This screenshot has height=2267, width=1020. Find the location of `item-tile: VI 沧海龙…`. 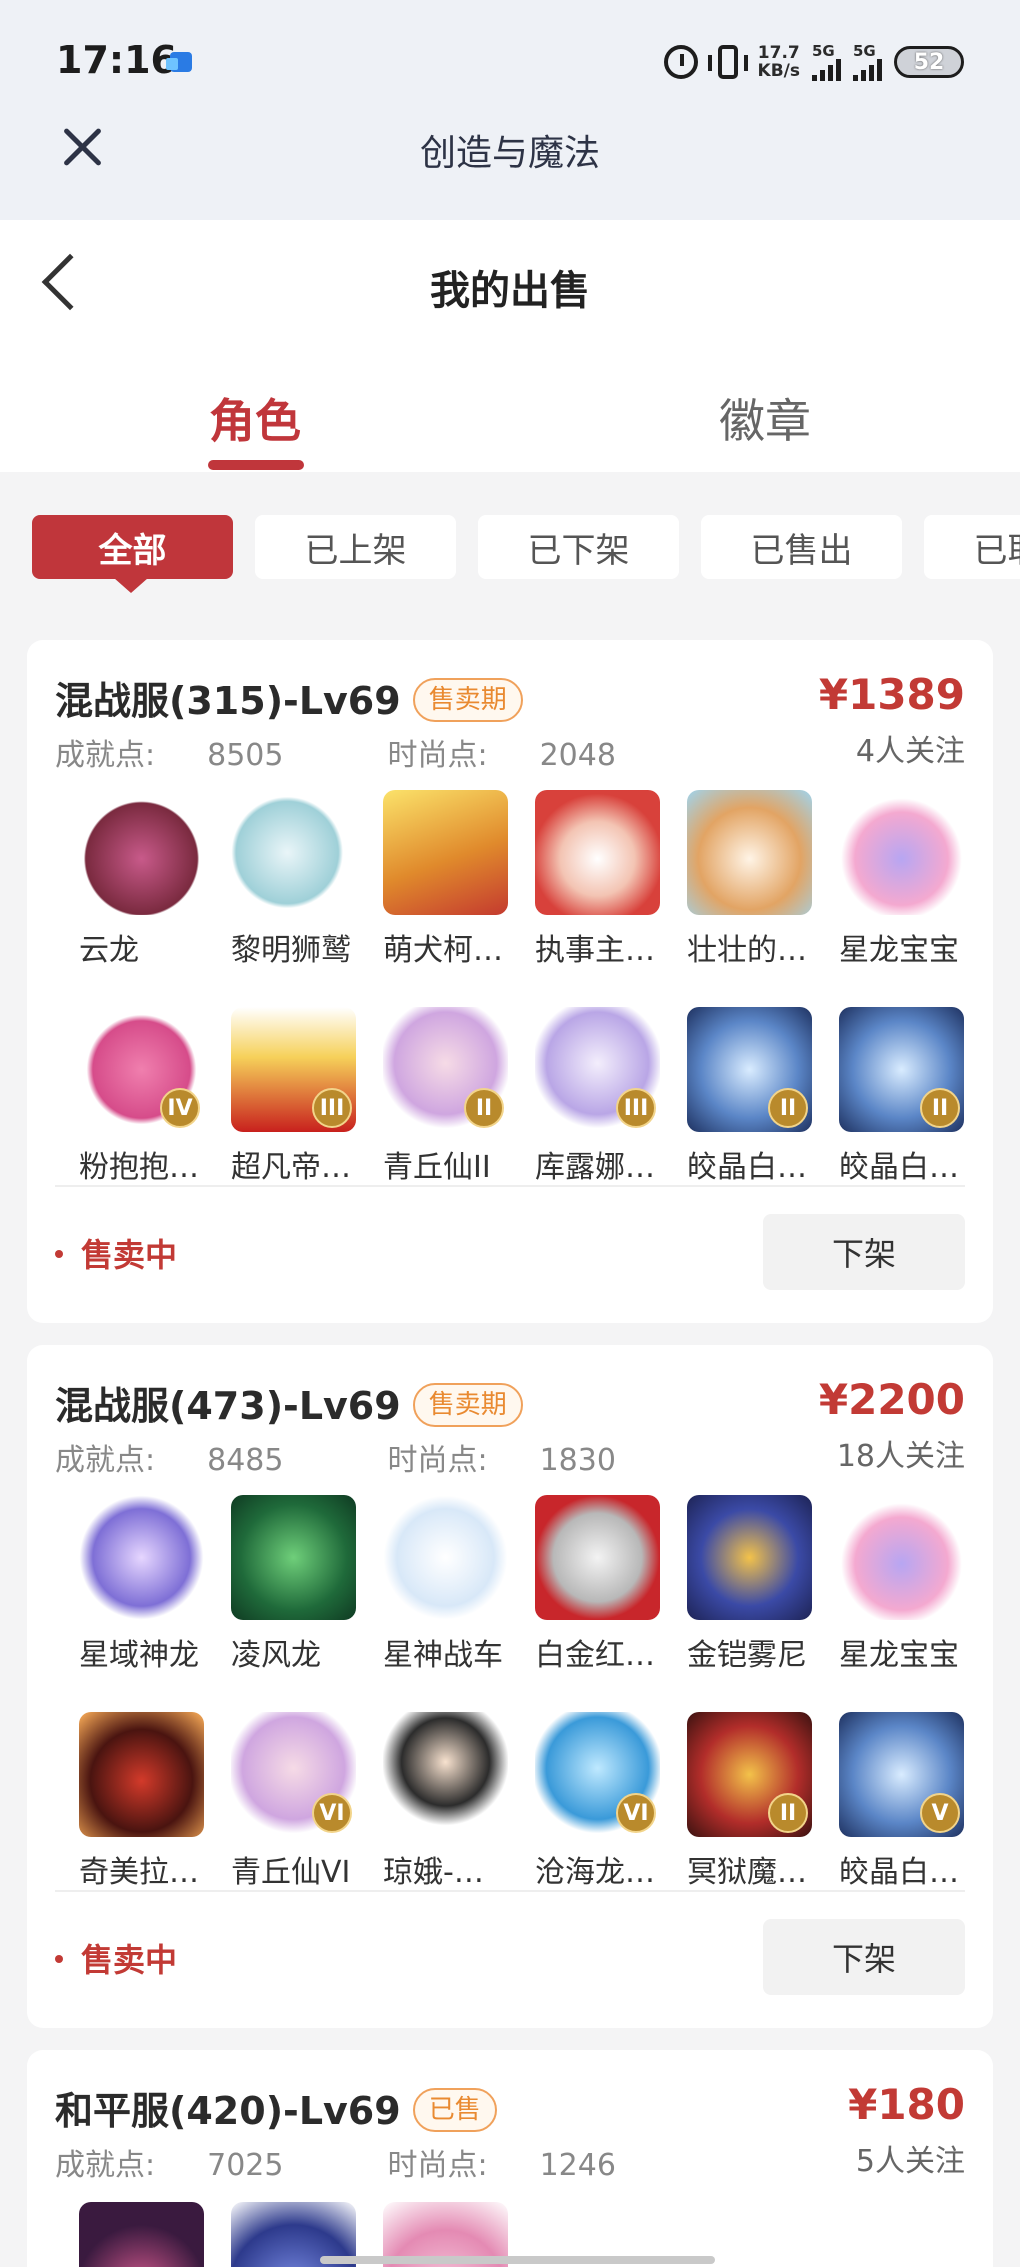

item-tile: VI 沧海龙… is located at coordinates (597, 1801).